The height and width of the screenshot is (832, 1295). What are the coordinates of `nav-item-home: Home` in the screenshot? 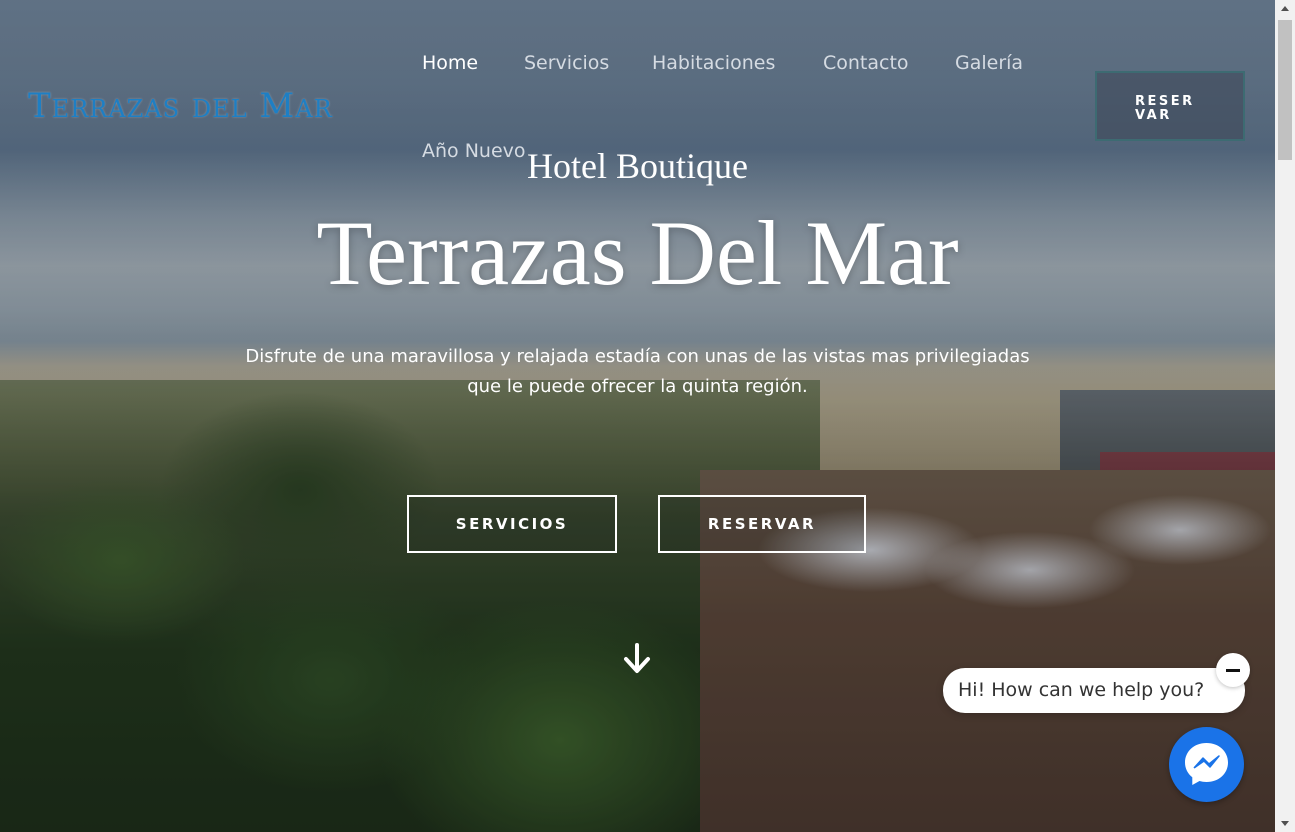 It's located at (450, 63).